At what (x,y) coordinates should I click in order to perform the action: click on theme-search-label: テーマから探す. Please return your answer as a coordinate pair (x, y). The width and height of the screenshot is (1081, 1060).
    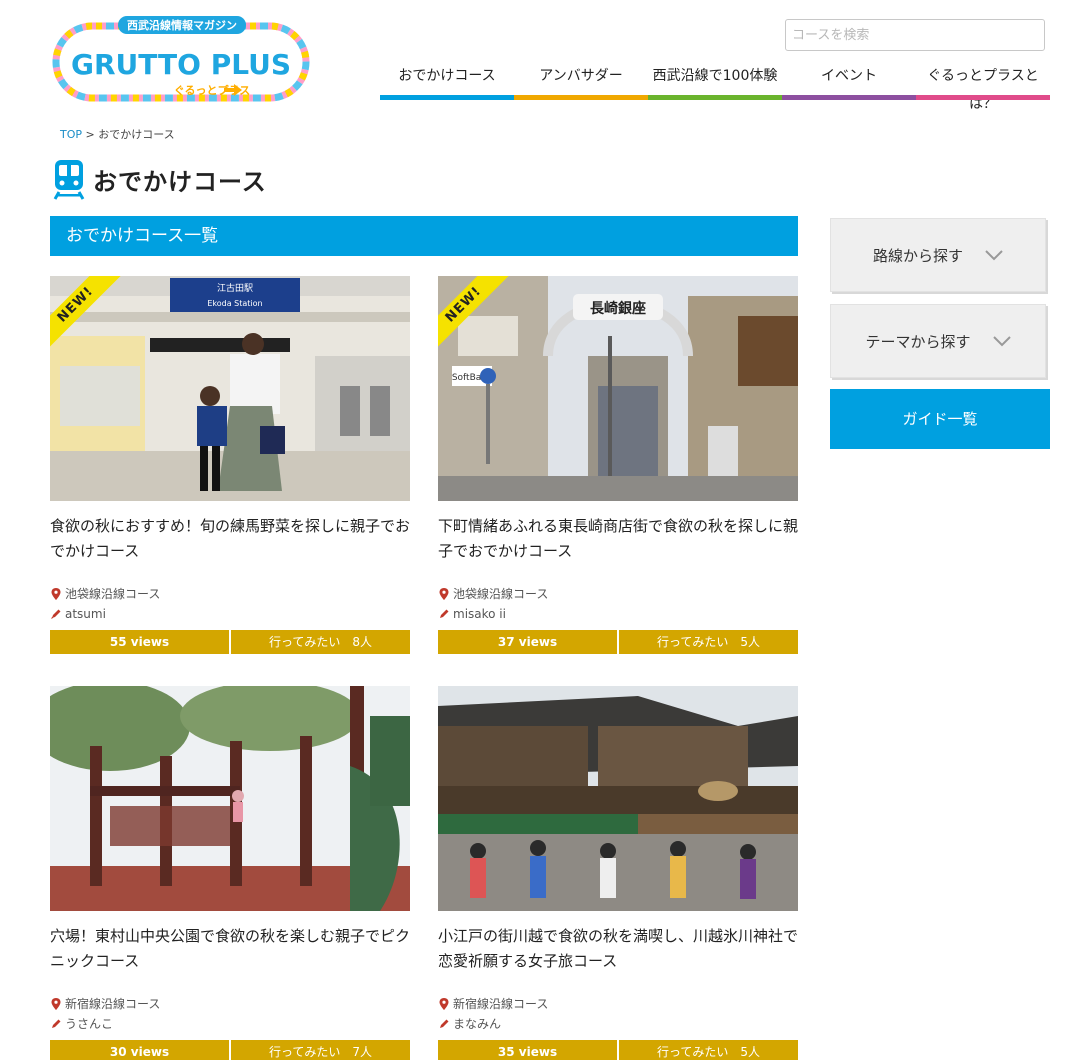
    Looking at the image, I should click on (918, 341).